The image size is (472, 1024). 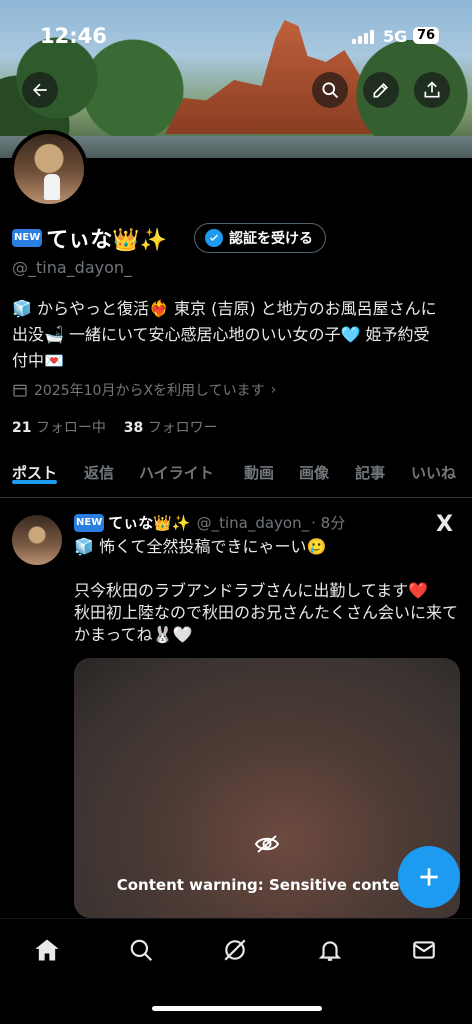 I want to click on calendar-icon, so click(x=20, y=390).